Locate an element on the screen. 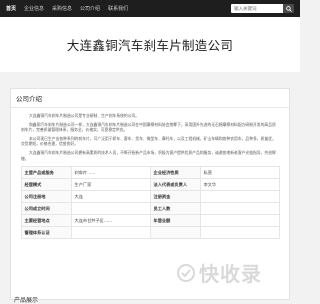  intro-paragraph: 大连鑫铜汽车刹车片制造公司是专业研制、生产刹车系统的公司。 is located at coordinates (84, 116).